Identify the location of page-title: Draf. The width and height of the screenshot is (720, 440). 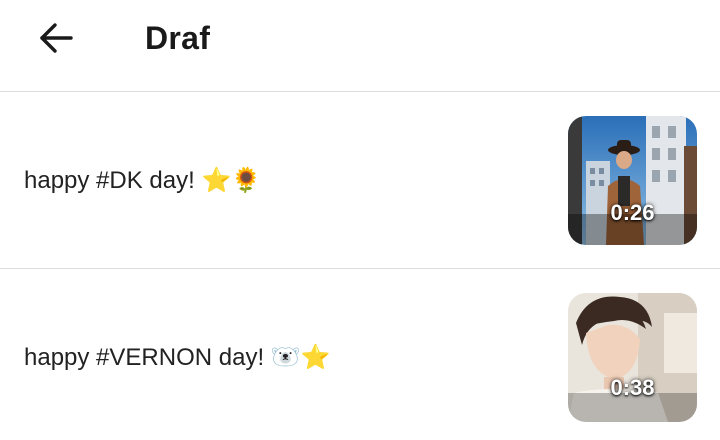
(178, 38).